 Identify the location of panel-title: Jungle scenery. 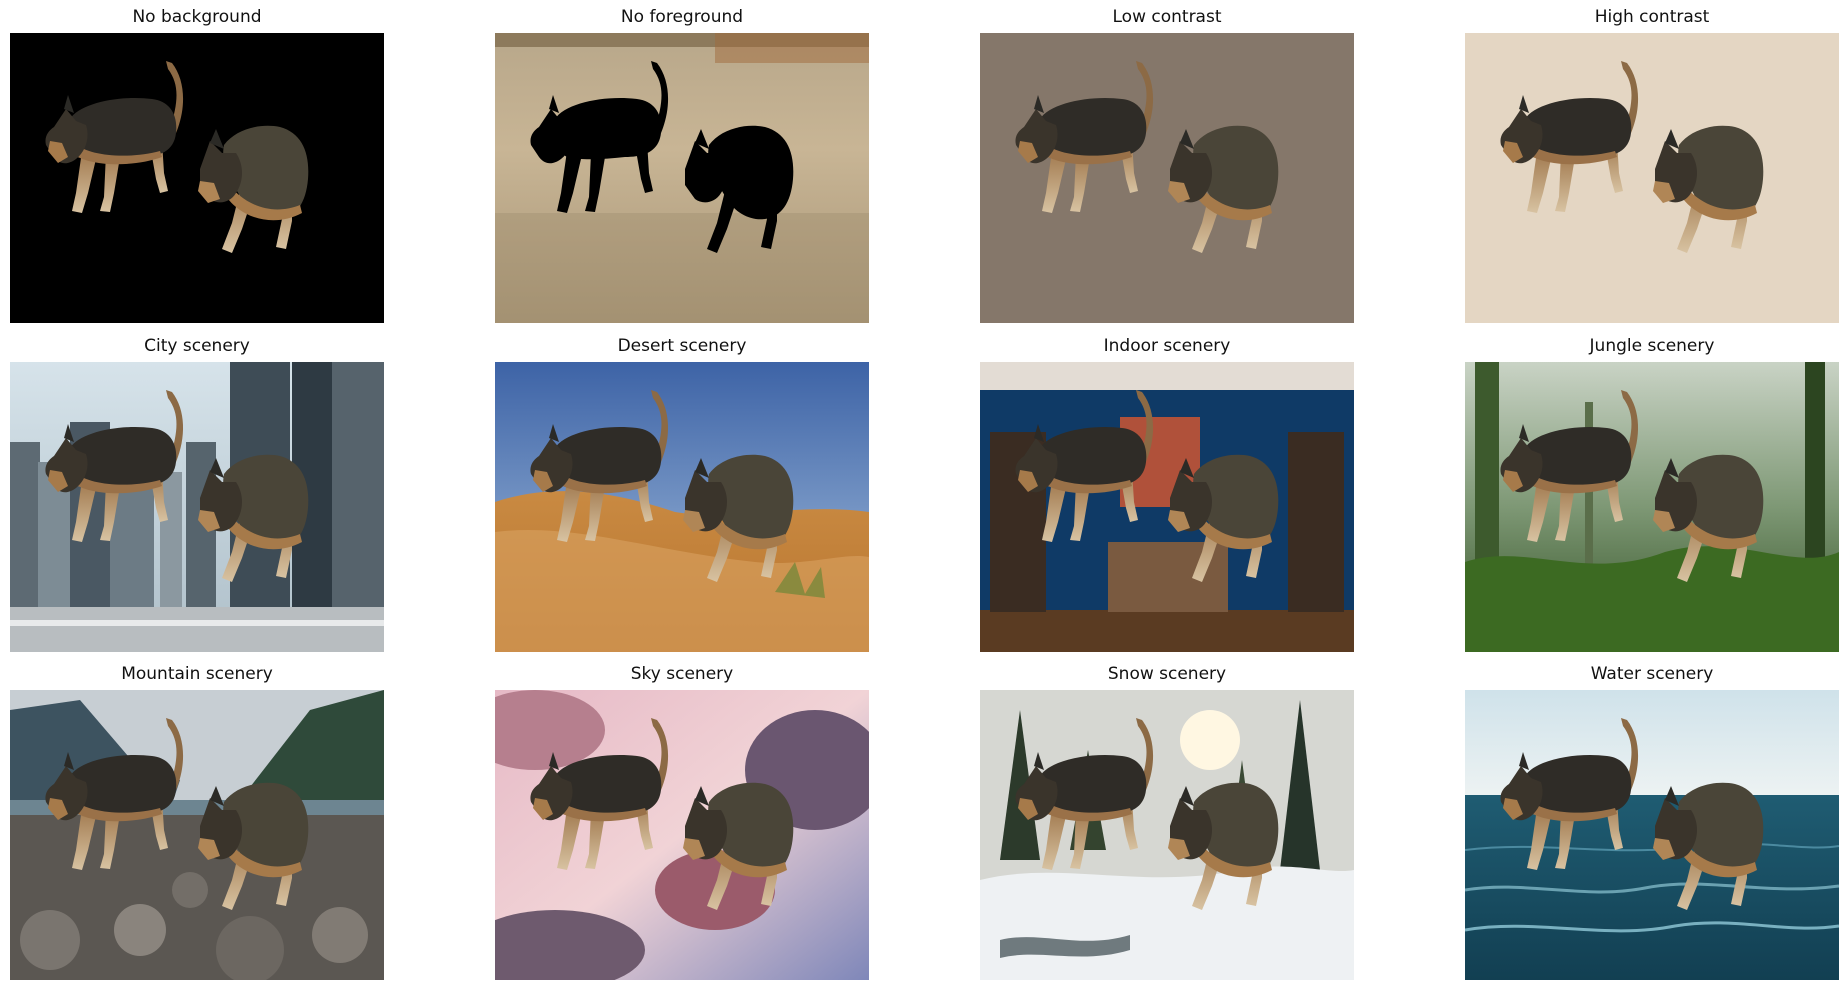
(1652, 346).